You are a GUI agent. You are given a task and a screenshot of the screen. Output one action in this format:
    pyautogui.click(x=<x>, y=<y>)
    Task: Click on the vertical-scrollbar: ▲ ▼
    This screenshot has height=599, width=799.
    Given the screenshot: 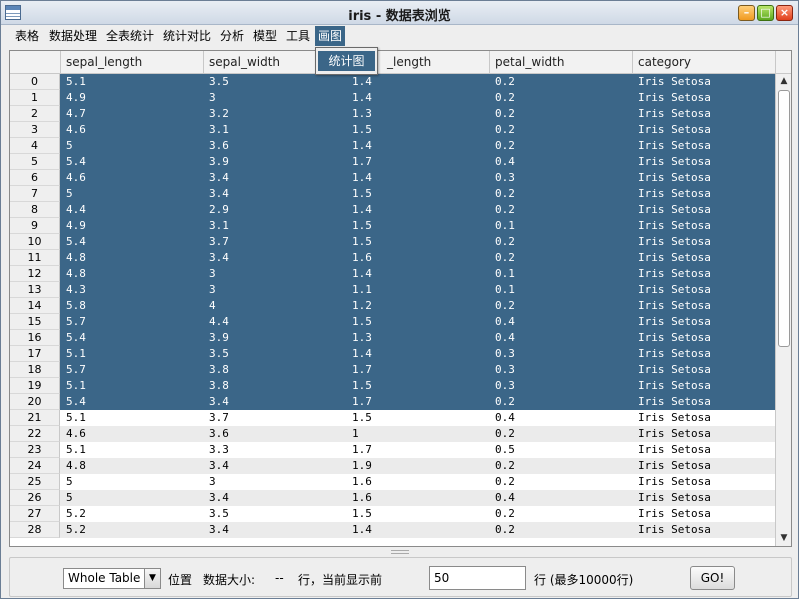 What is the action you would take?
    pyautogui.click(x=783, y=310)
    